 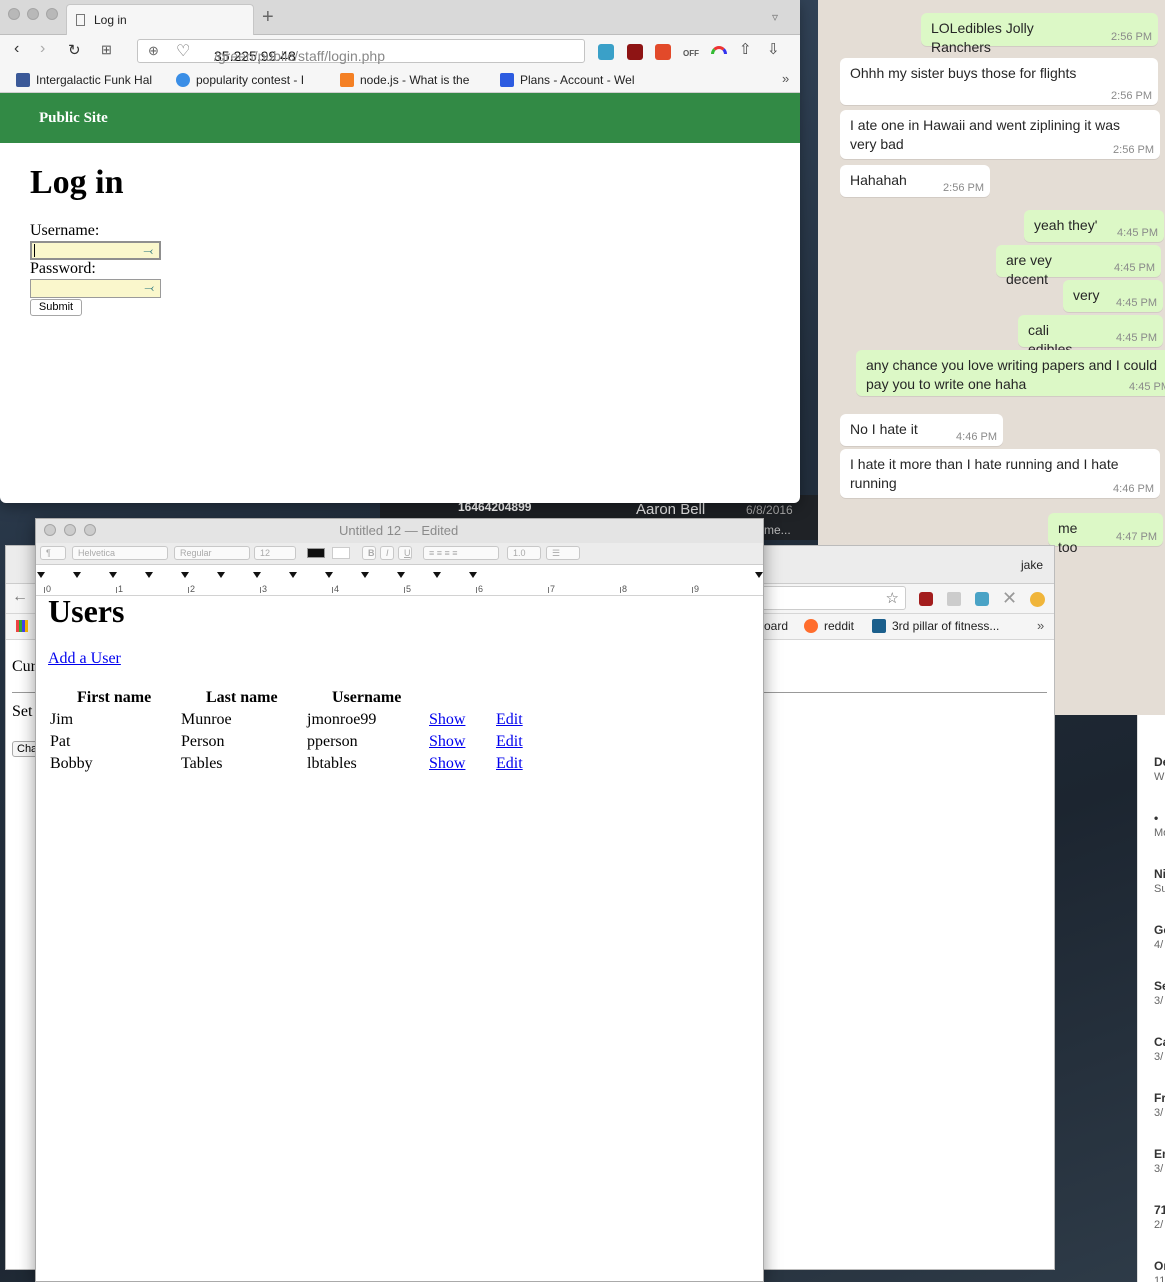 What do you see at coordinates (663, 52) in the screenshot?
I see `red-extension-icon` at bounding box center [663, 52].